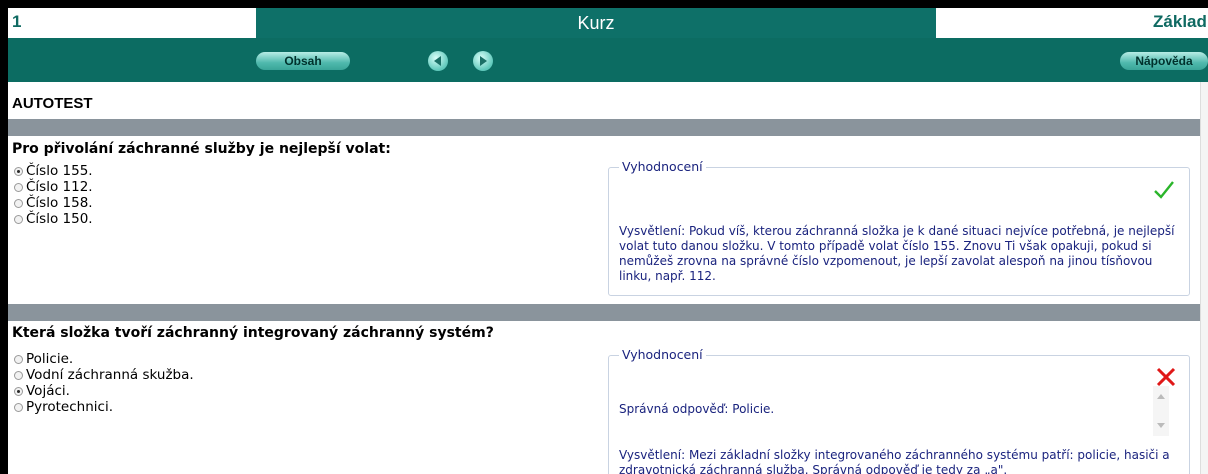 The image size is (1208, 474). I want to click on answer-scrollbar, so click(1161, 411).